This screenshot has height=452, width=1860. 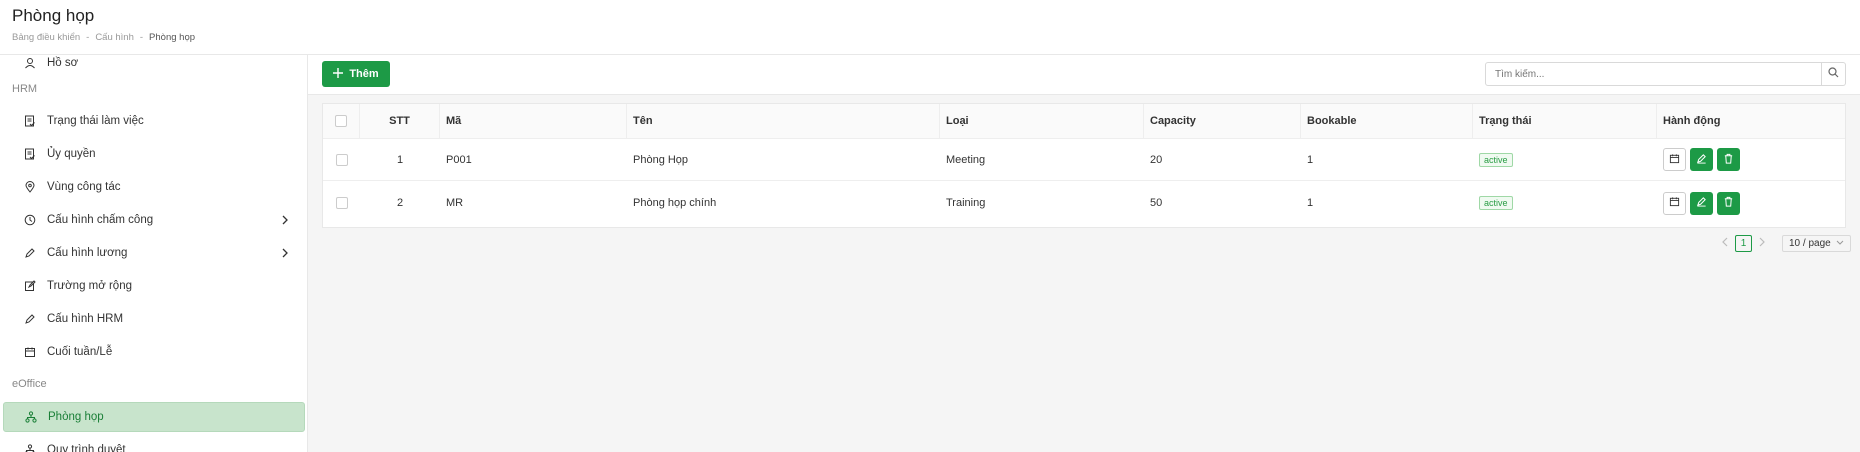 What do you see at coordinates (1156, 159) in the screenshot?
I see `cell-capacity: 20` at bounding box center [1156, 159].